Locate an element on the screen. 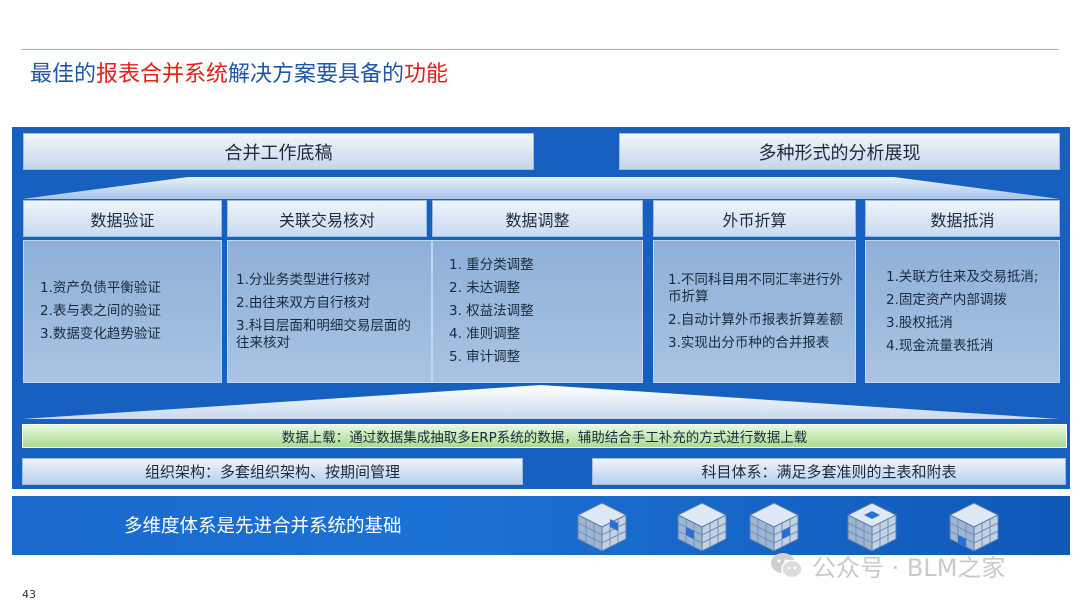 This screenshot has height=607, width=1080. title-part-3: 解决方案要具备的 is located at coordinates (316, 74).